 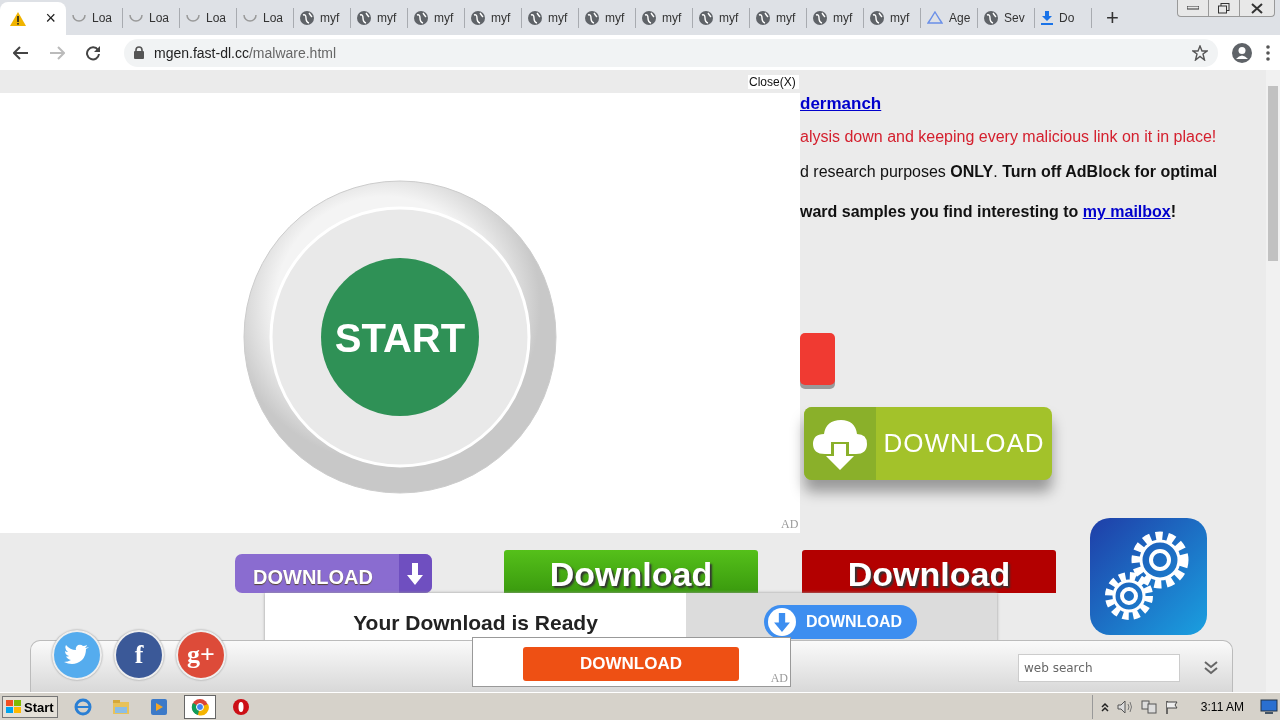 What do you see at coordinates (1148, 576) in the screenshot?
I see `gear-icon` at bounding box center [1148, 576].